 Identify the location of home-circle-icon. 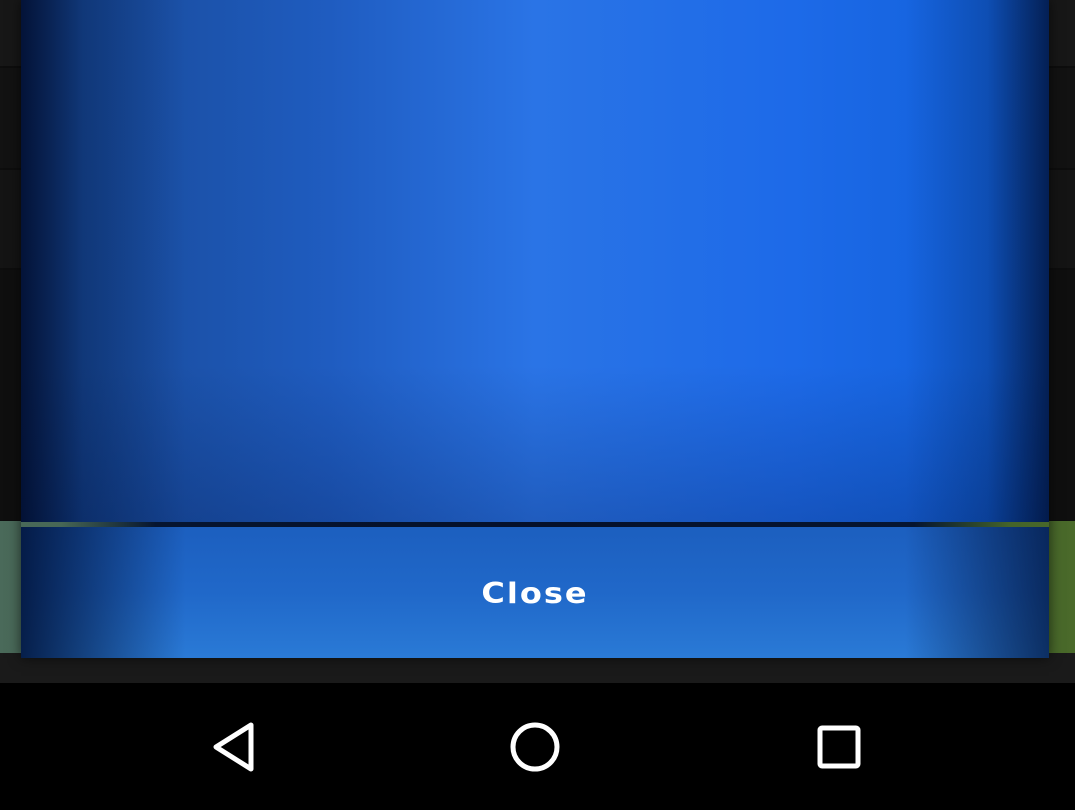
(535, 747).